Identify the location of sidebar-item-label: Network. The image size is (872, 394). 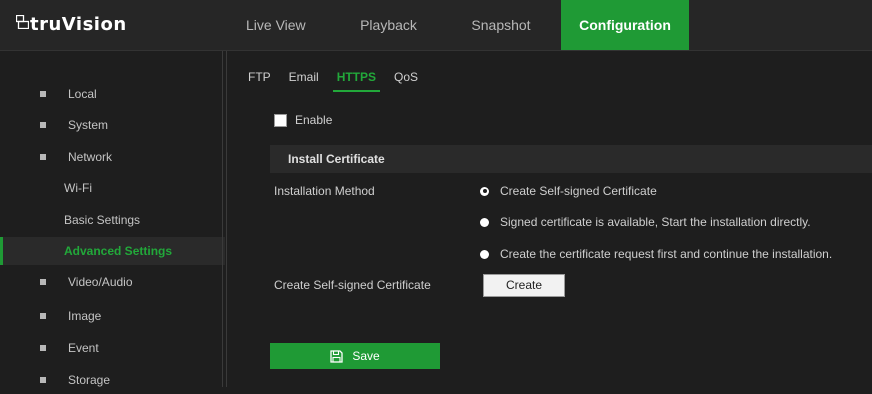
(90, 157).